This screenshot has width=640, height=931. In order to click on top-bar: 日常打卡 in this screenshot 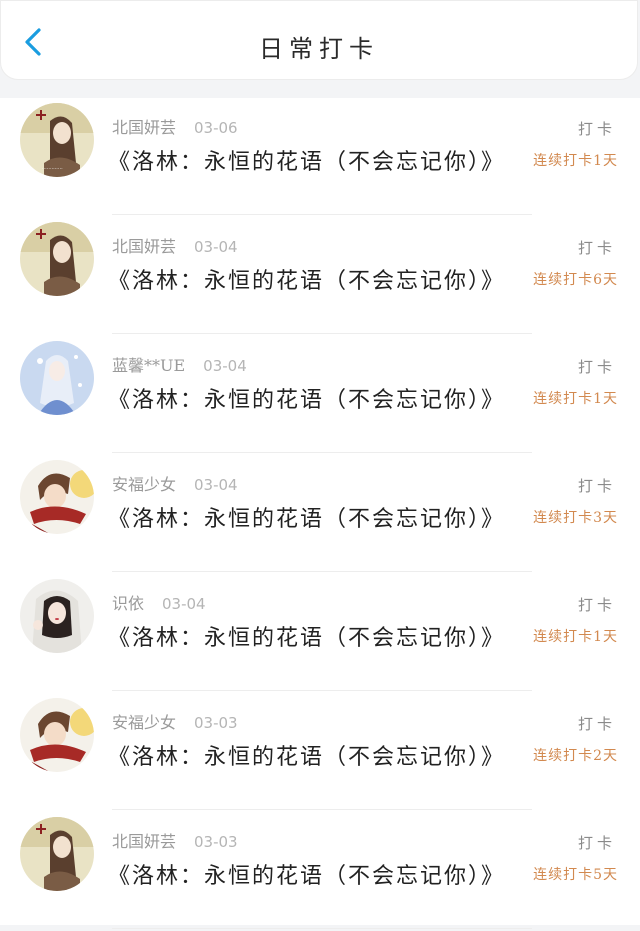, I will do `click(319, 40)`.